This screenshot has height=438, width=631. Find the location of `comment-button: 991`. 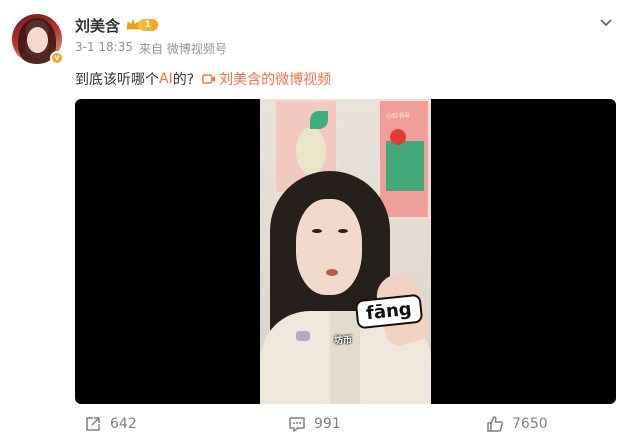

comment-button: 991 is located at coordinates (314, 424).